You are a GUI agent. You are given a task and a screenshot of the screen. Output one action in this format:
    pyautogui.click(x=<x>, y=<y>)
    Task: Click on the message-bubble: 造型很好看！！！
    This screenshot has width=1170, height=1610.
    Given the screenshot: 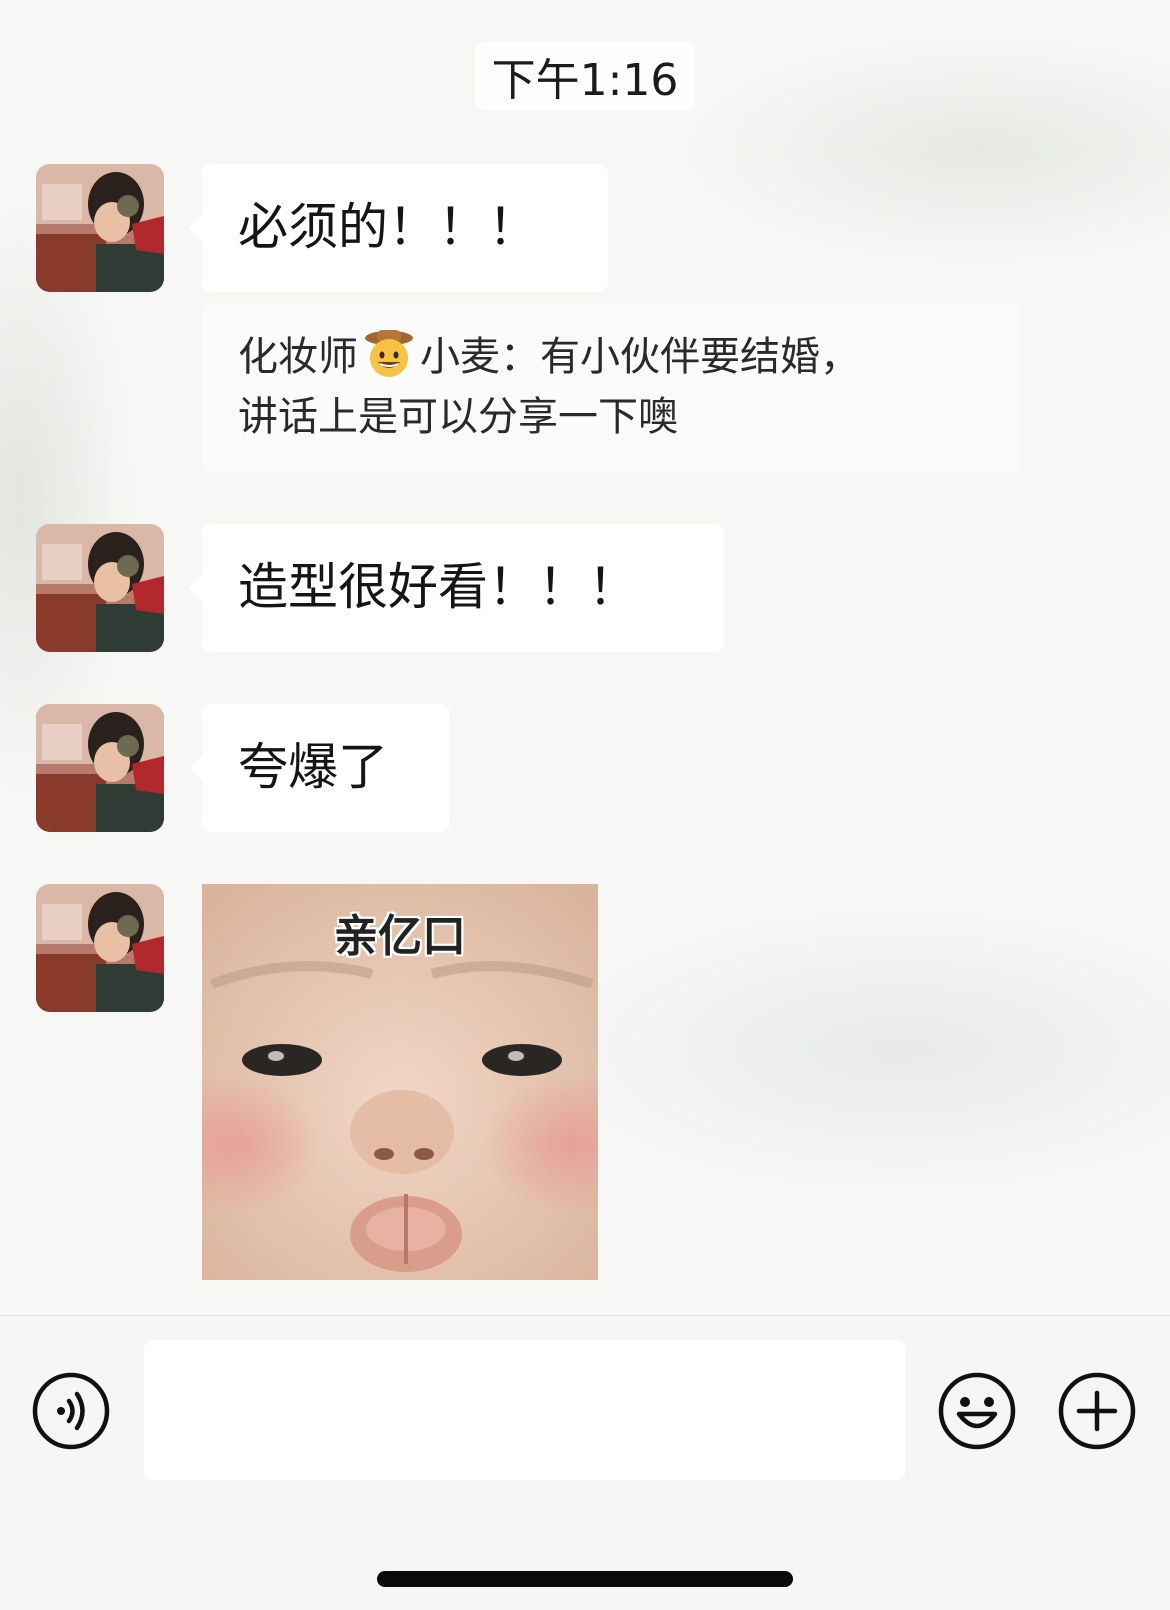 What is the action you would take?
    pyautogui.click(x=456, y=588)
    